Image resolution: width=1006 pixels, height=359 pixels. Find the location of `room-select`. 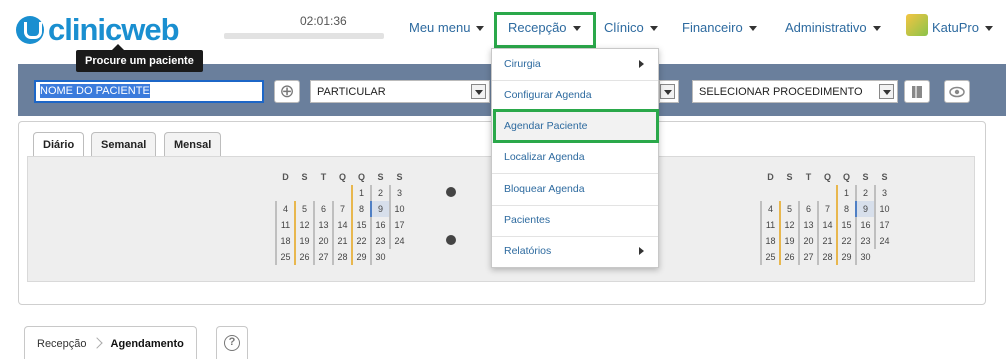

room-select is located at coordinates (669, 91).